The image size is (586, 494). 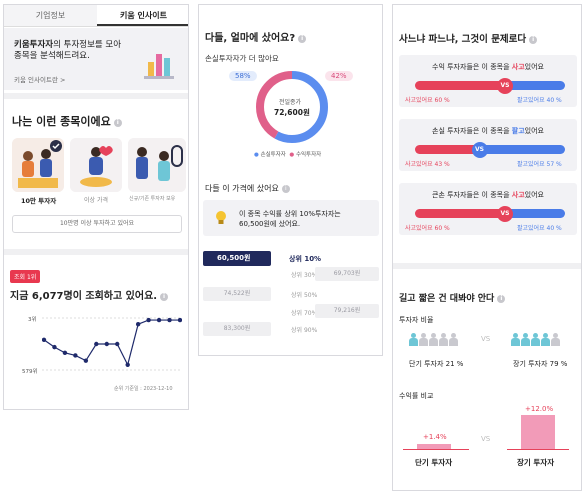 I want to click on similar-section-title: 나는 이런 종목이에요 i, so click(x=67, y=121).